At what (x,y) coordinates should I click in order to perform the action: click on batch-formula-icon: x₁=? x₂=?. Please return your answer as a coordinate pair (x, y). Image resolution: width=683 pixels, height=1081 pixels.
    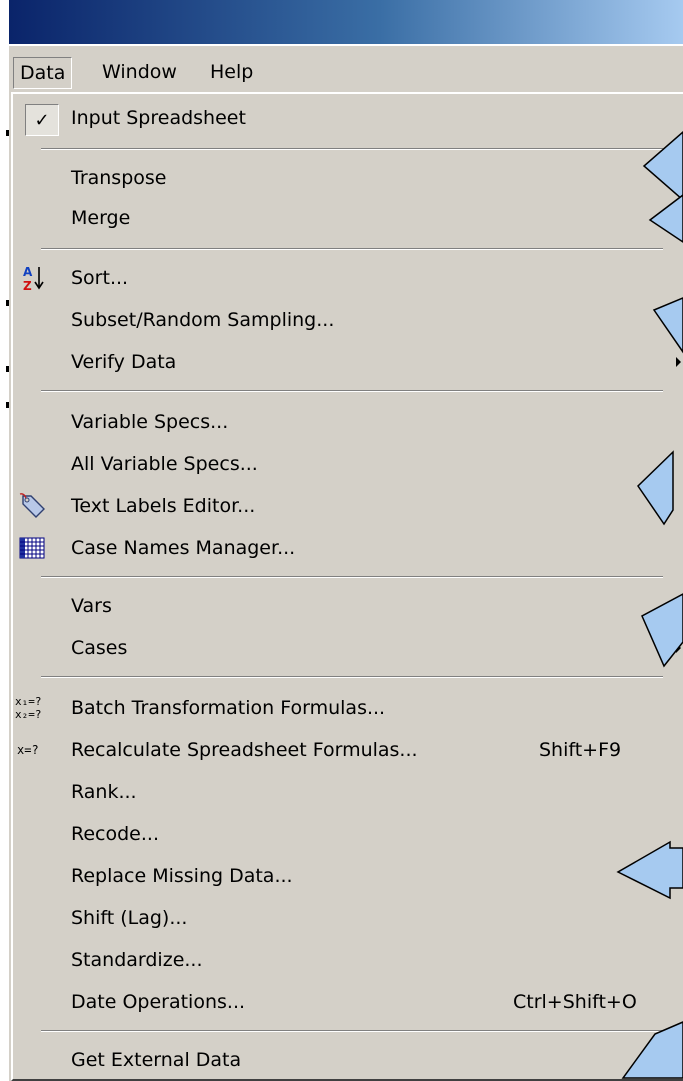
    Looking at the image, I should click on (32, 708).